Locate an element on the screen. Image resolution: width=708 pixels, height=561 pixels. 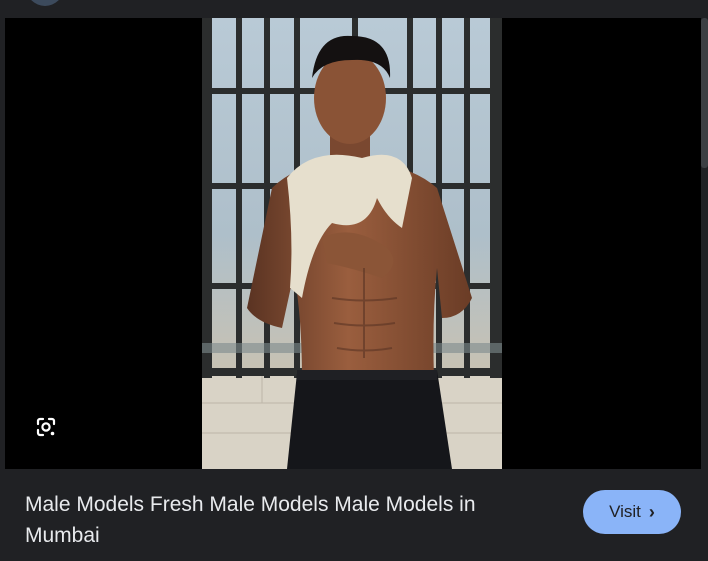
visit-button-label: Visit is located at coordinates (625, 511).